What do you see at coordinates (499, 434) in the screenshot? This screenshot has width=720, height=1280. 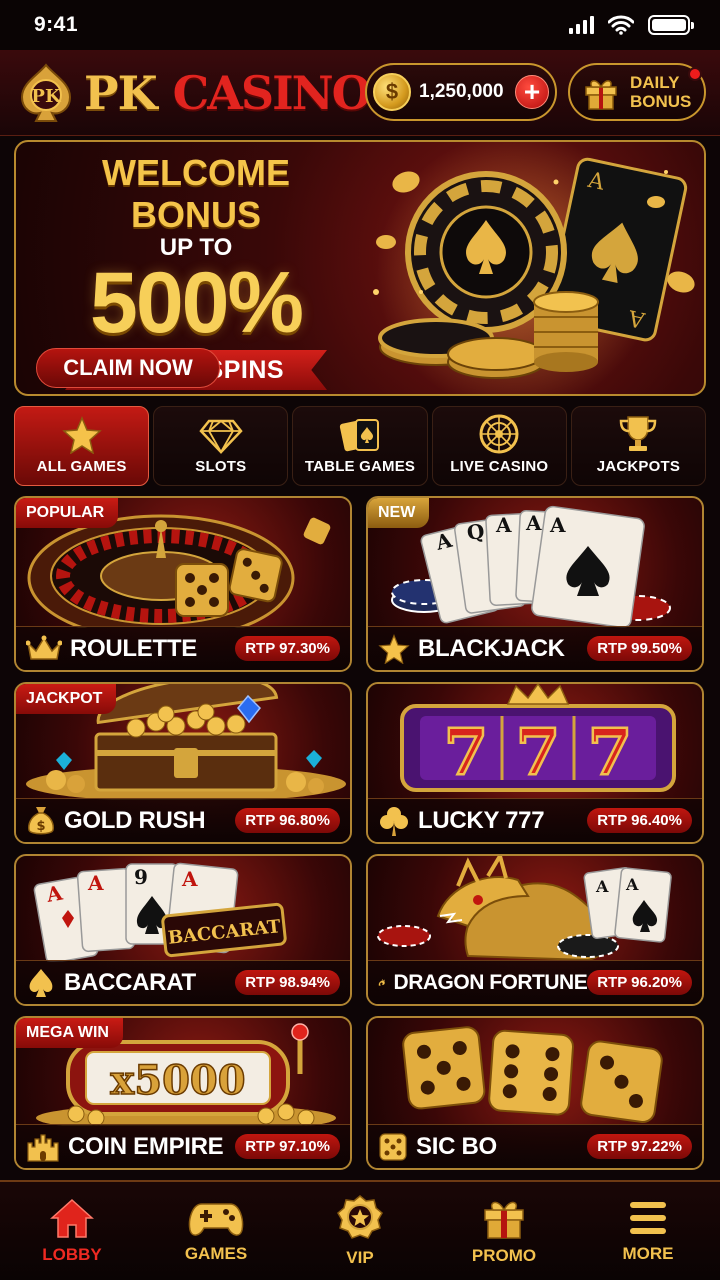 I see `roulette-wheel-icon` at bounding box center [499, 434].